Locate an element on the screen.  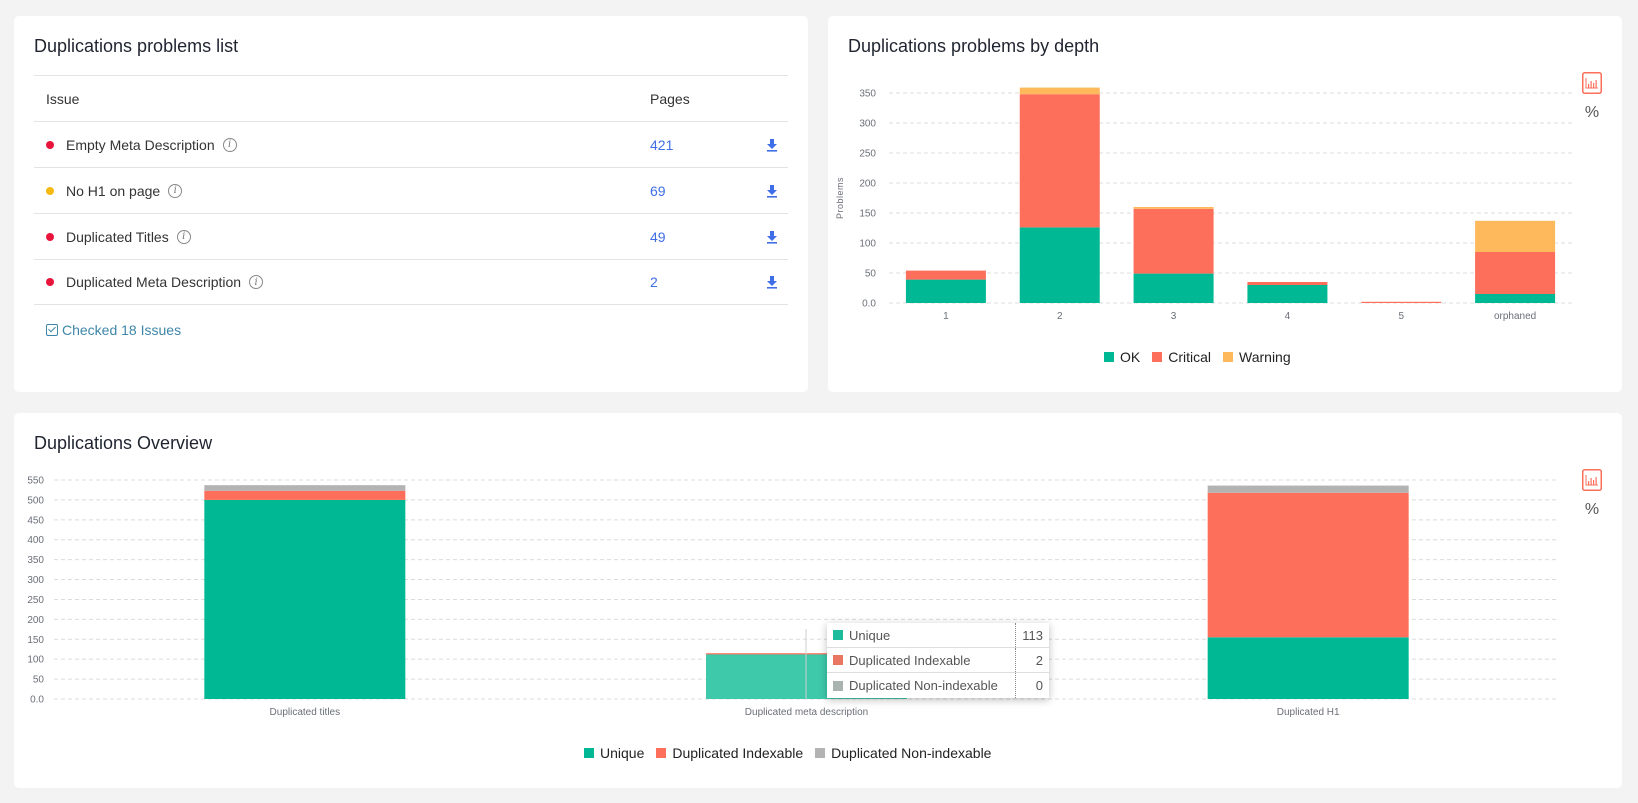
y-tick-label: 500 is located at coordinates (35, 500).